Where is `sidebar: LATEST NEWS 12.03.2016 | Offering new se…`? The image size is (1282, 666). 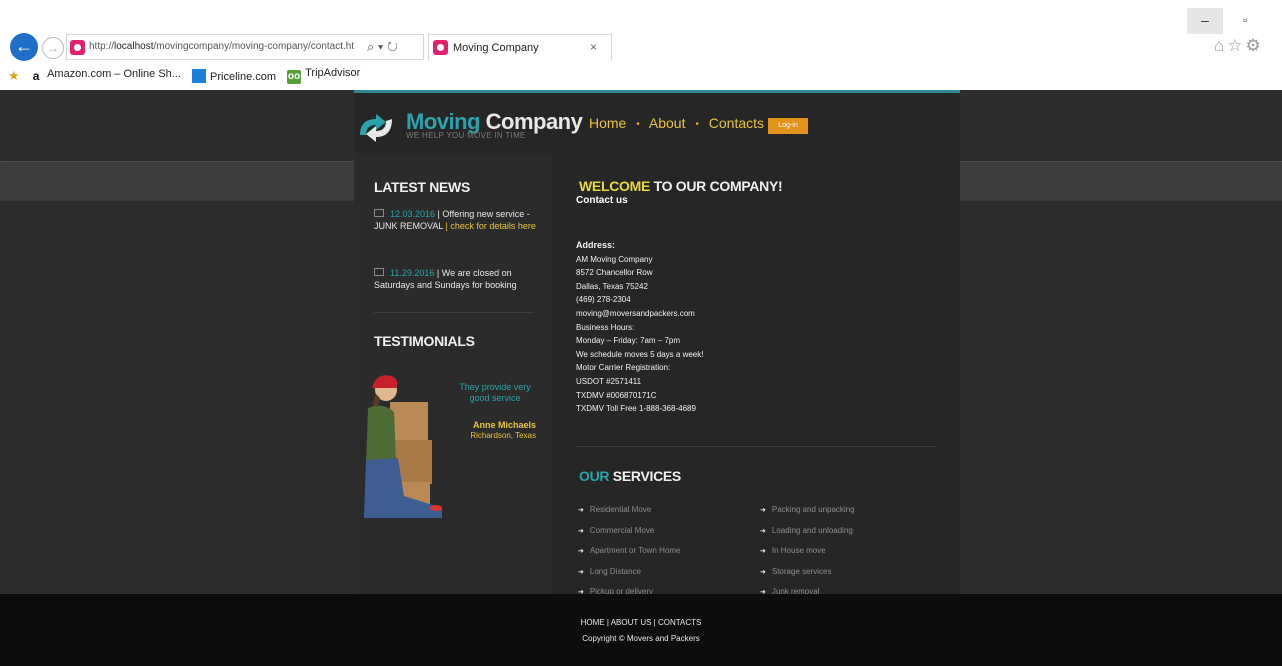 sidebar: LATEST NEWS 12.03.2016 | Offering new se… is located at coordinates (453, 375).